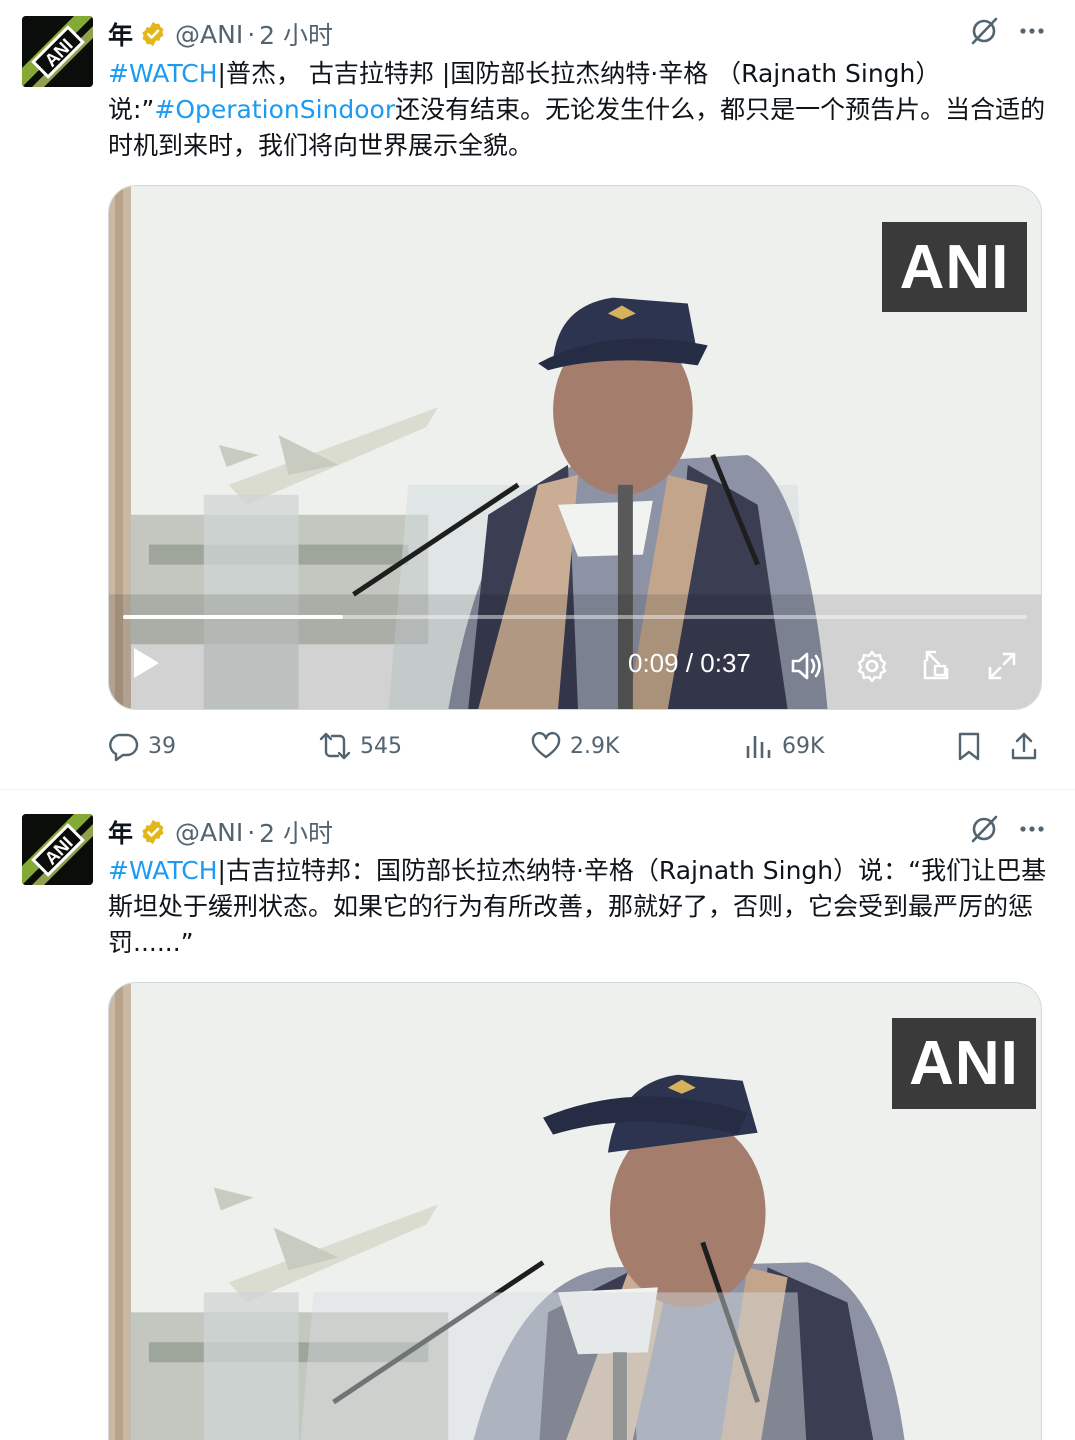 The image size is (1075, 1440). I want to click on repost-icon, so click(335, 746).